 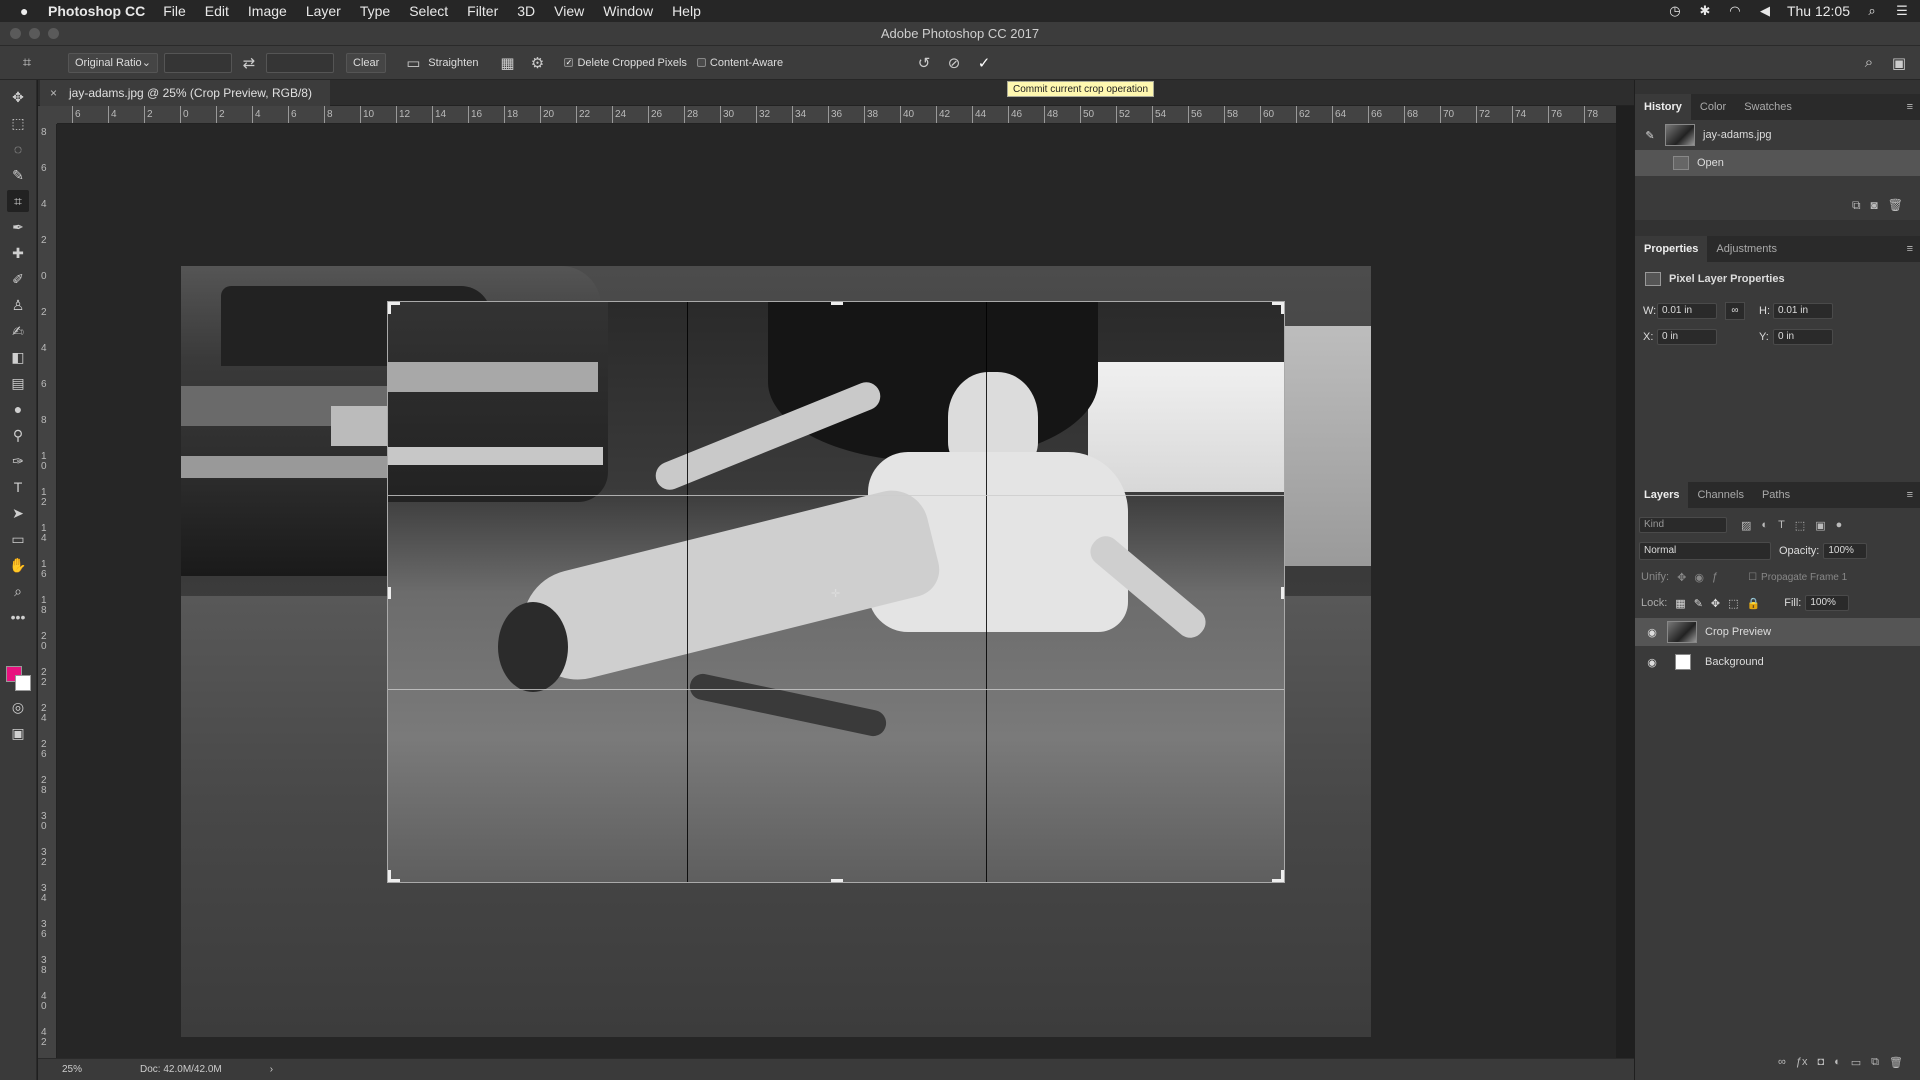 What do you see at coordinates (34, 33) in the screenshot?
I see `minimize-window-icon` at bounding box center [34, 33].